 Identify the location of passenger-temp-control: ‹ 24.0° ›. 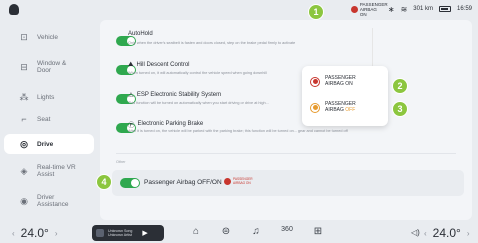
(447, 233).